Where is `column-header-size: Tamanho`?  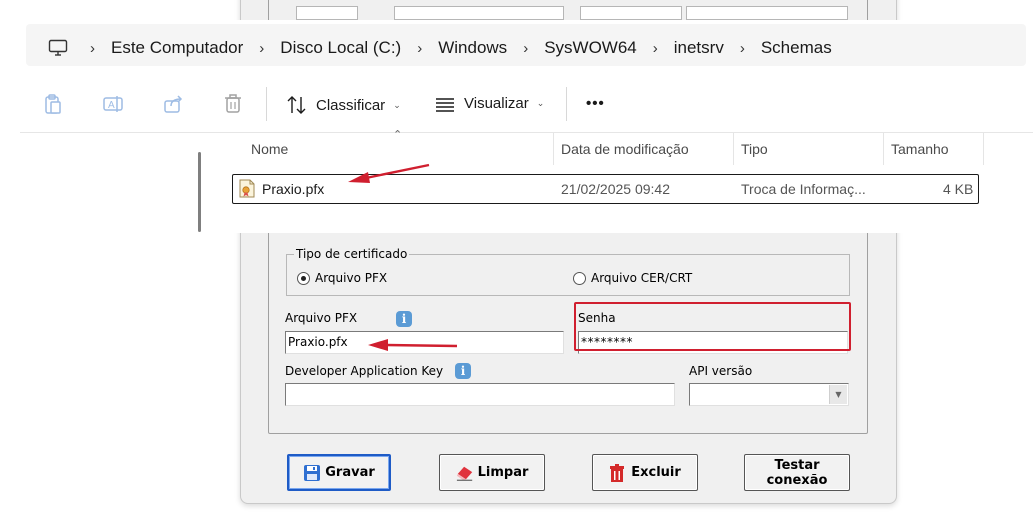
column-header-size: Tamanho is located at coordinates (920, 149).